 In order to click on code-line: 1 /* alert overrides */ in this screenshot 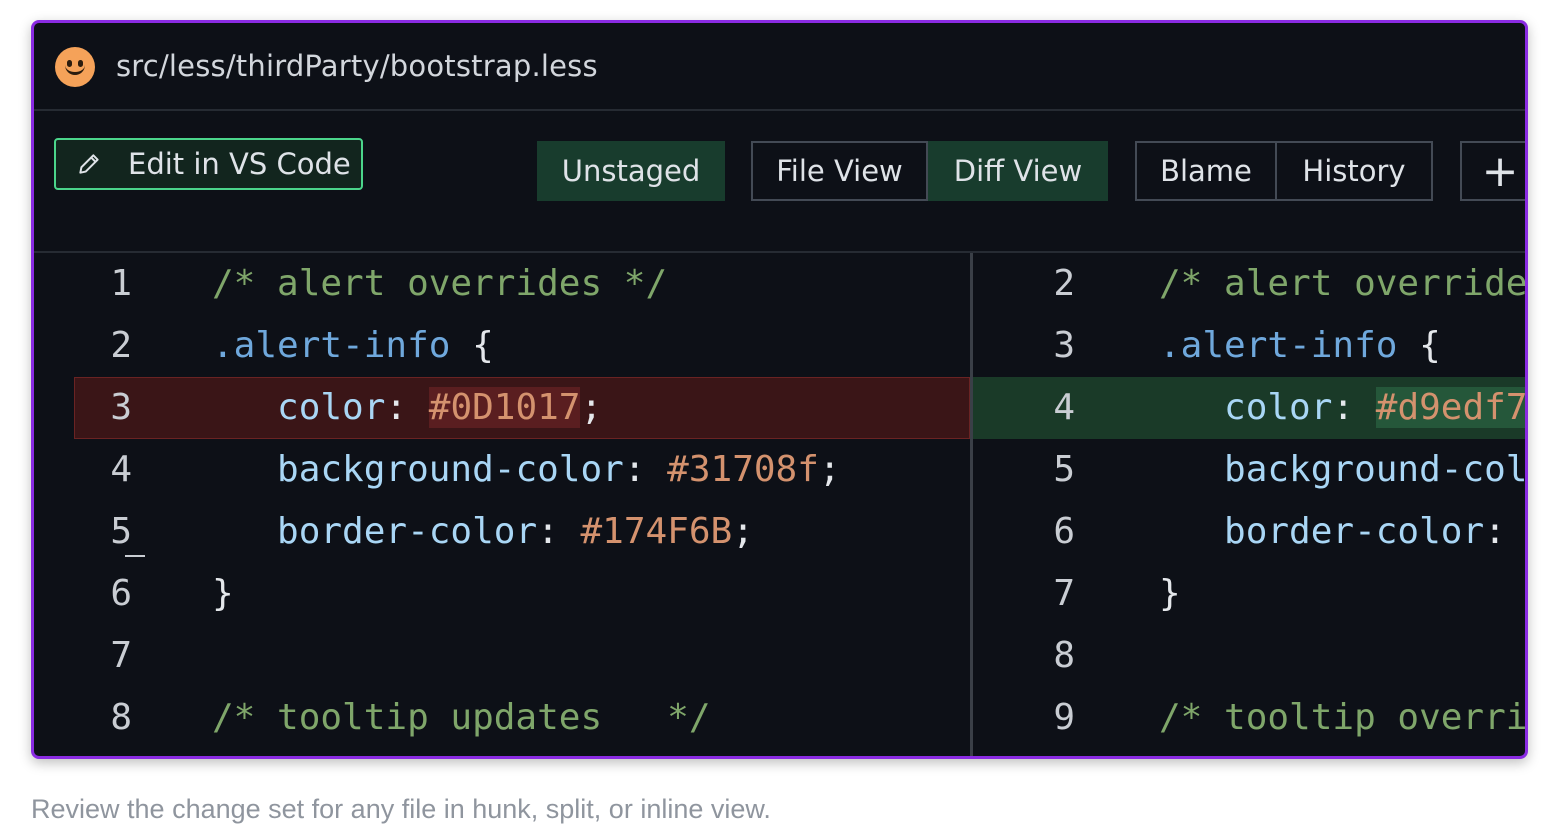, I will do `click(502, 284)`.